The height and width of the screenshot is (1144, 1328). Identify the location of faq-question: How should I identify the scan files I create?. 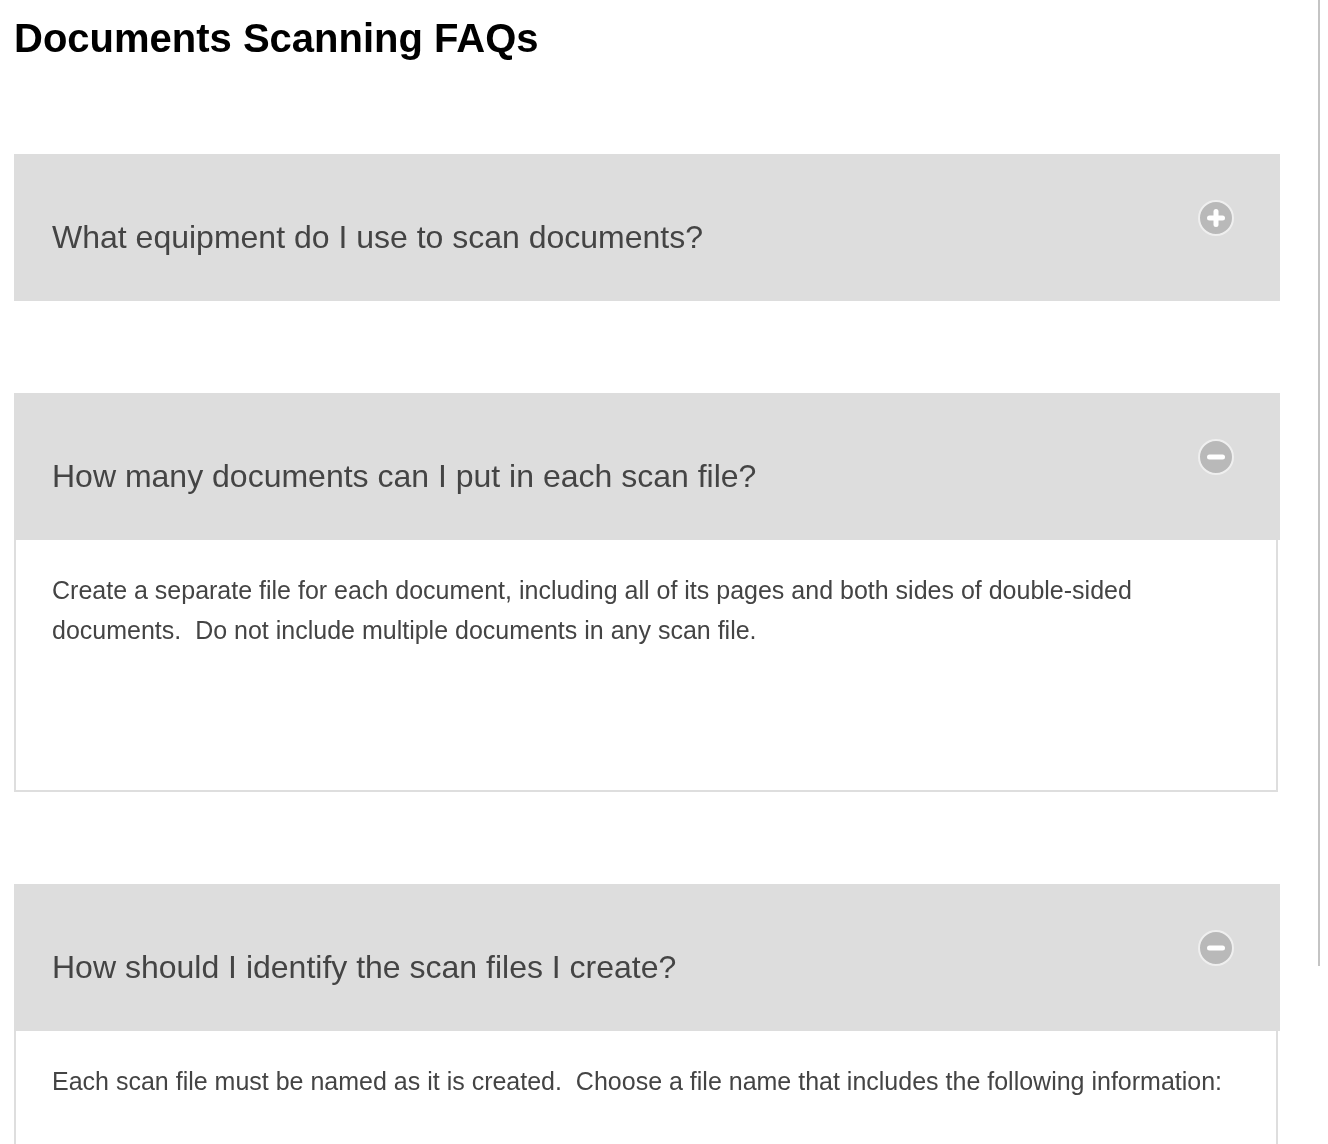
(647, 957).